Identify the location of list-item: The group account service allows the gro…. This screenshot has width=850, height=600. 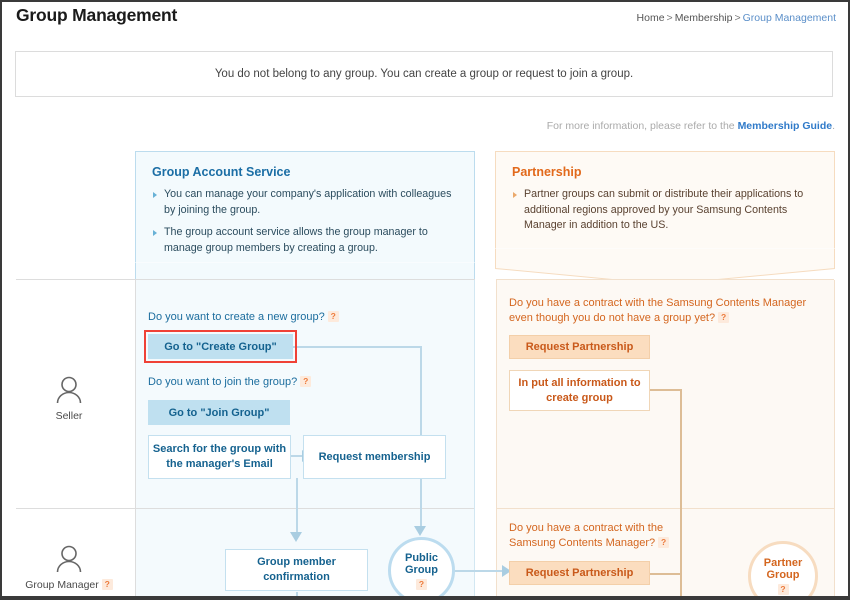
(305, 240).